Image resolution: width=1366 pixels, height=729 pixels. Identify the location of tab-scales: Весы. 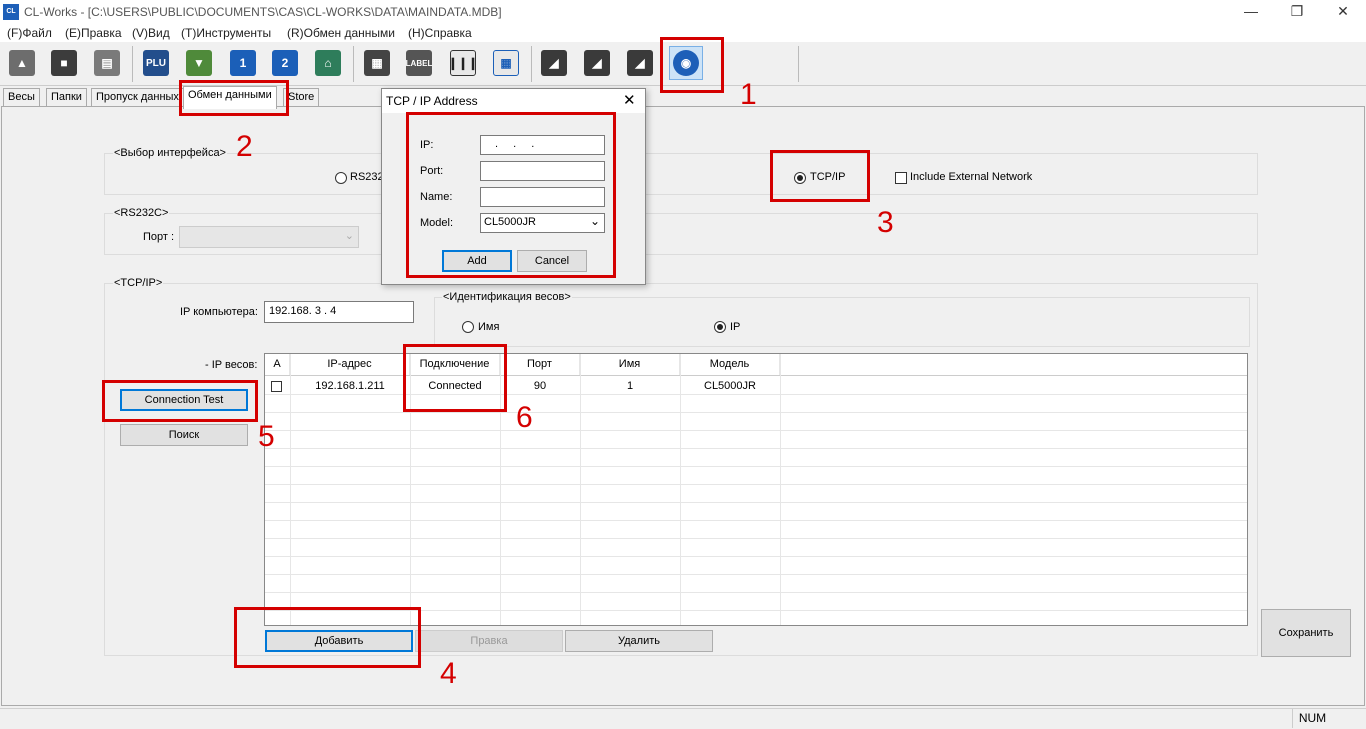
(21, 97).